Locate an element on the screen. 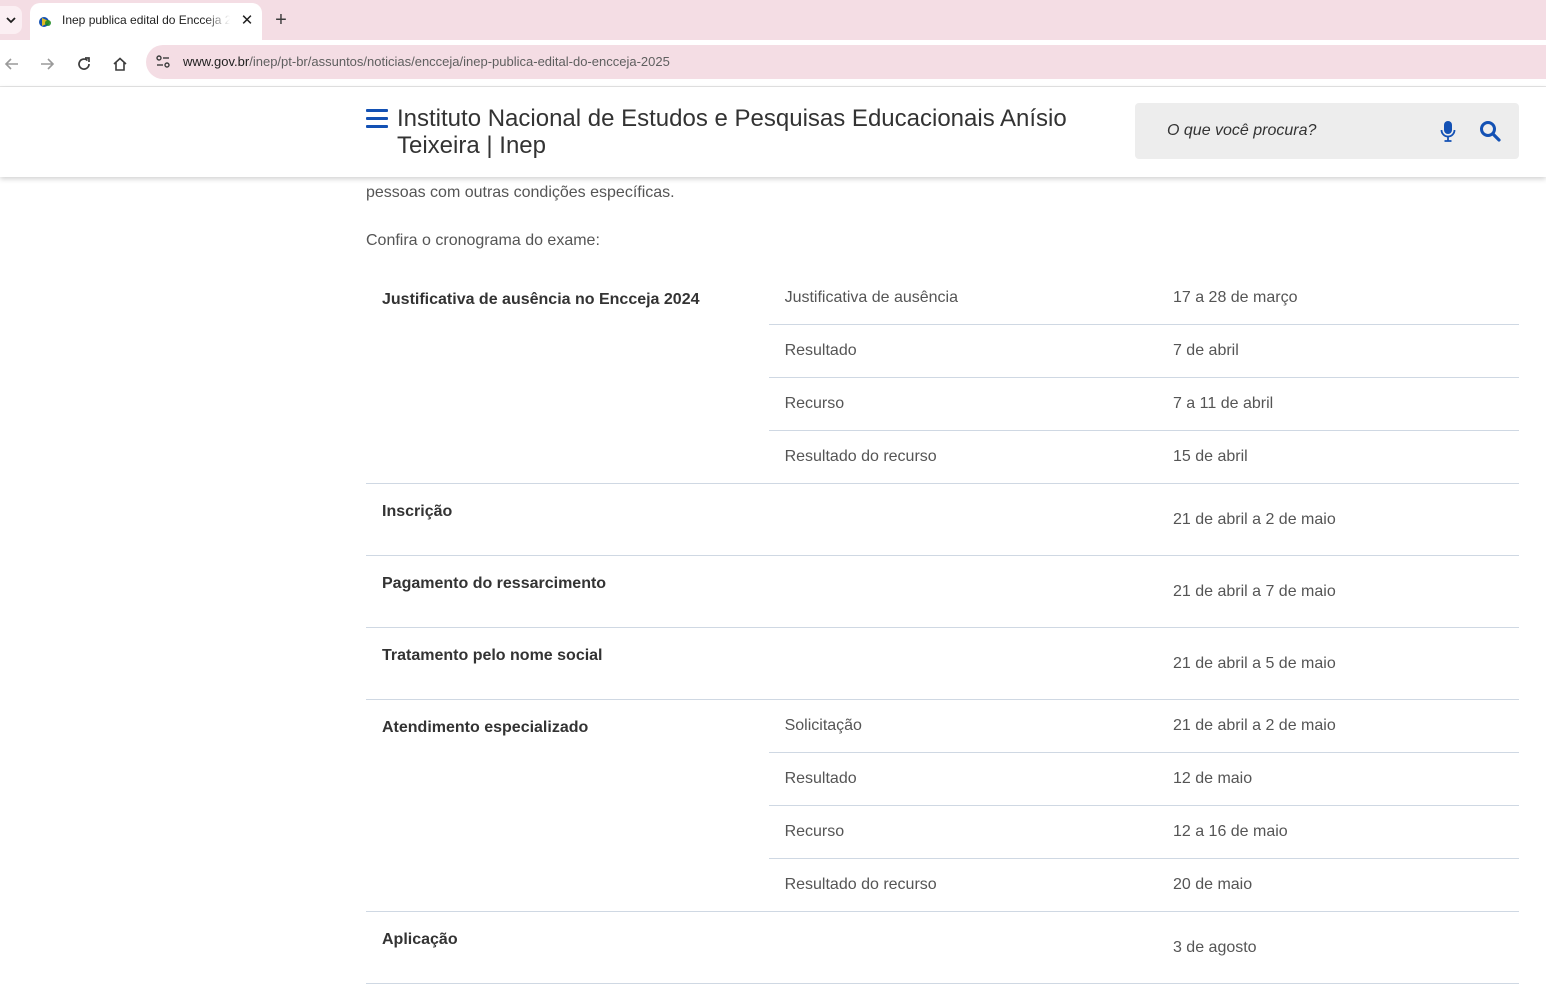 This screenshot has width=1546, height=984. date-cell: 20 de maio is located at coordinates (1337, 885).